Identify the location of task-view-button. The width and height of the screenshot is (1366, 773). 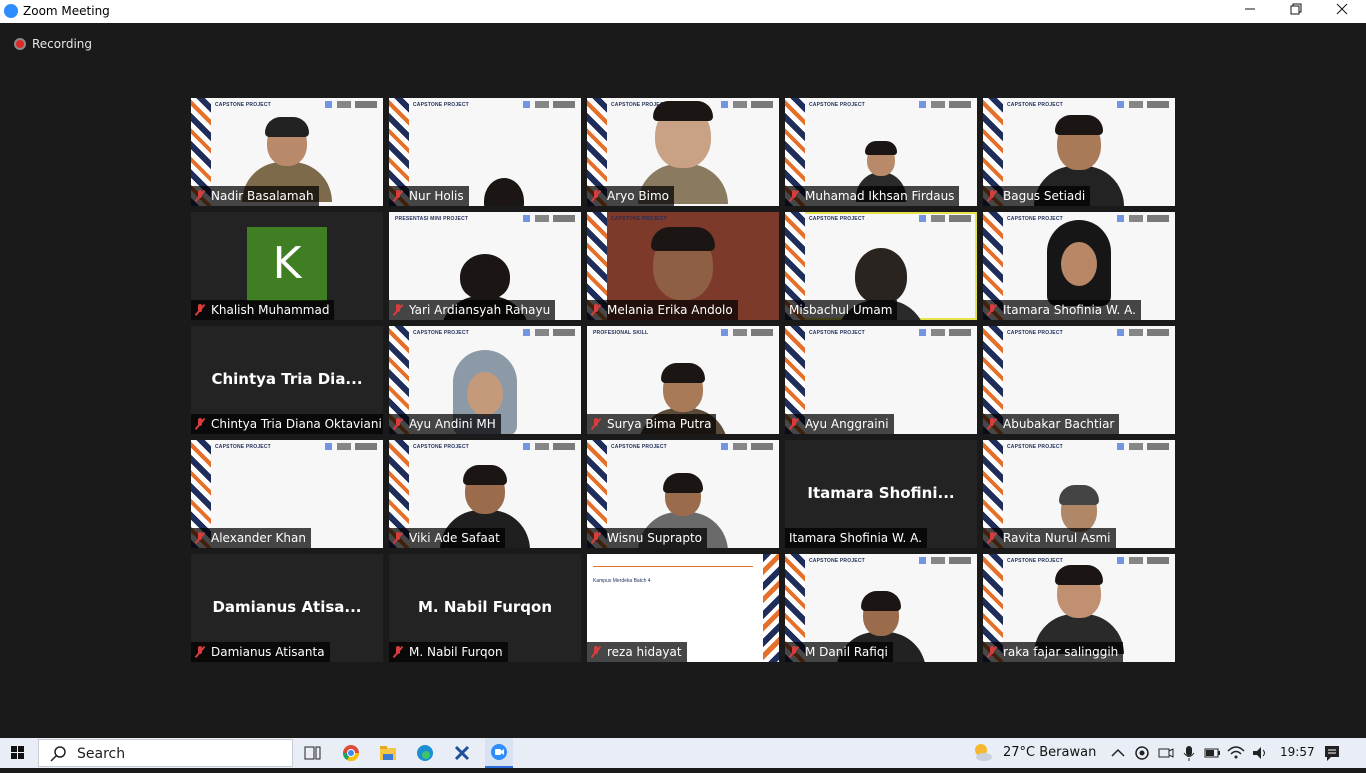
(312, 753).